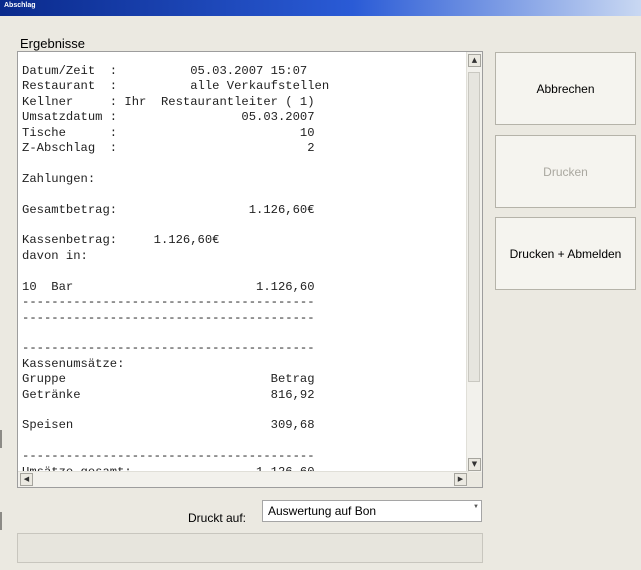  What do you see at coordinates (565, 253) in the screenshot?
I see `print-logout-button: Drucken + Abmelden` at bounding box center [565, 253].